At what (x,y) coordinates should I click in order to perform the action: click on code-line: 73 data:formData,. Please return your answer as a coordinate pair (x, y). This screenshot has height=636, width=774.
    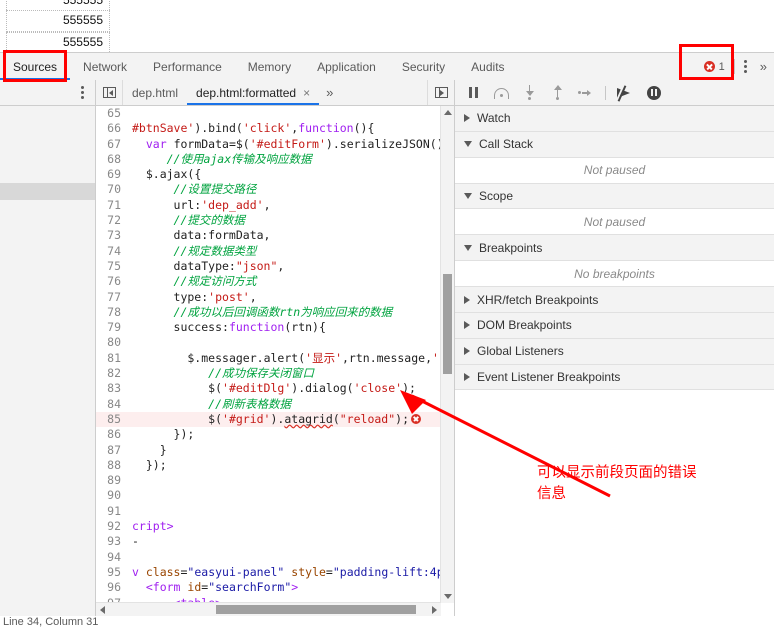
    Looking at the image, I should click on (275, 235).